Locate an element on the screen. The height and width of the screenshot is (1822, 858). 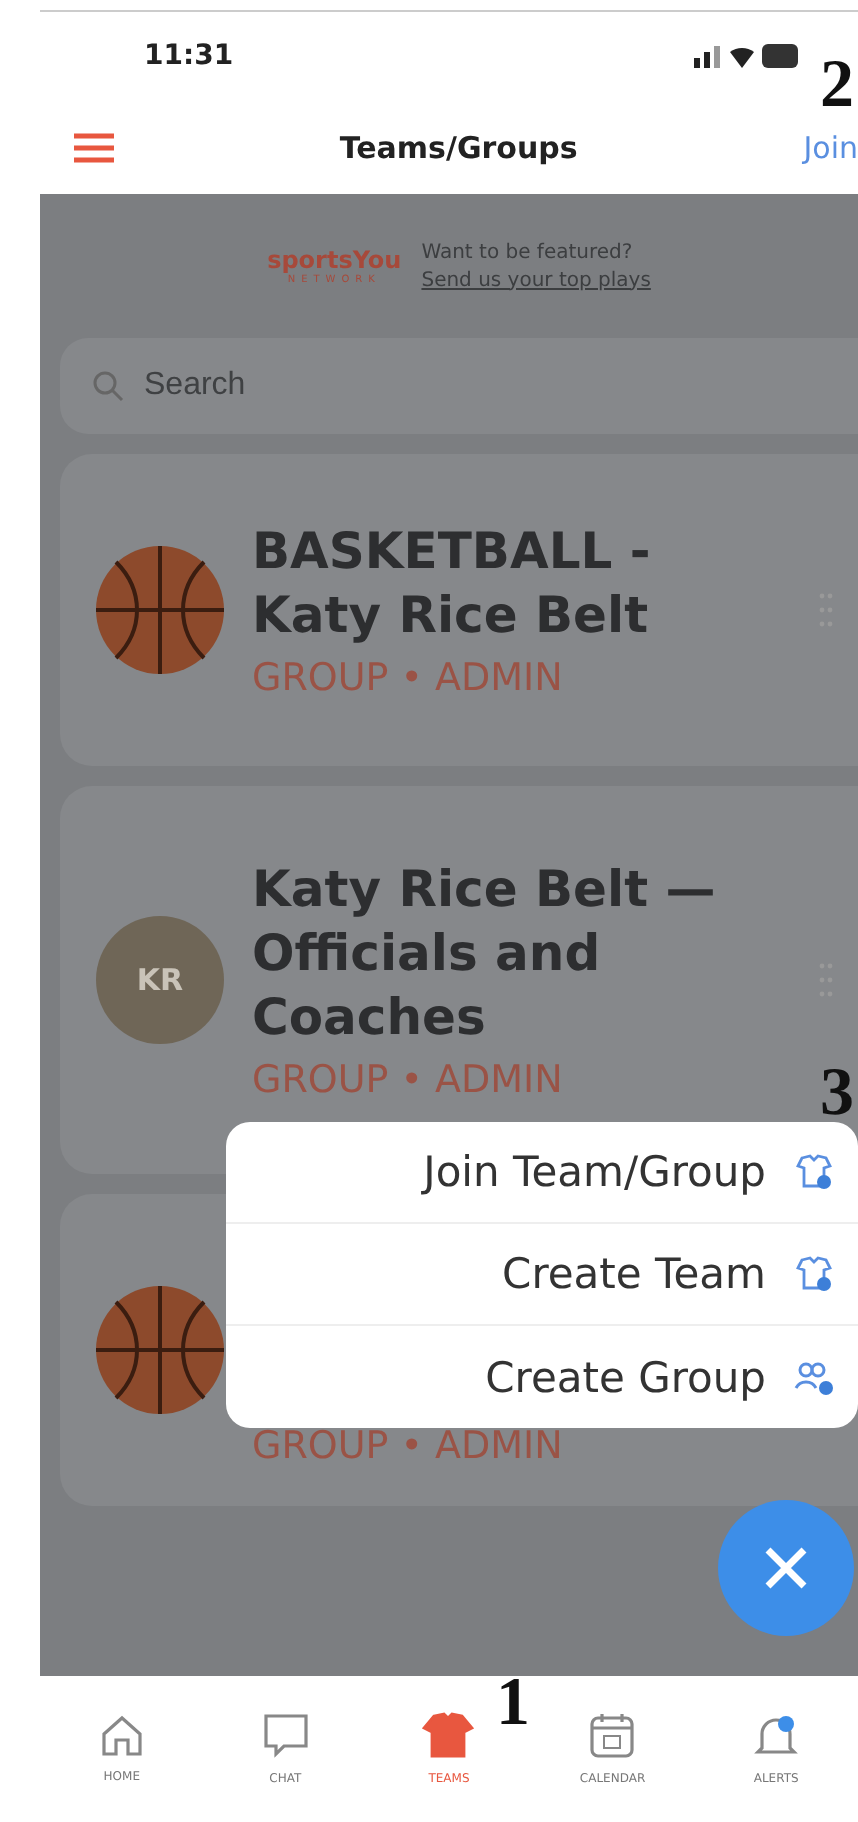
callout-number: 1 is located at coordinates (513, 1704).